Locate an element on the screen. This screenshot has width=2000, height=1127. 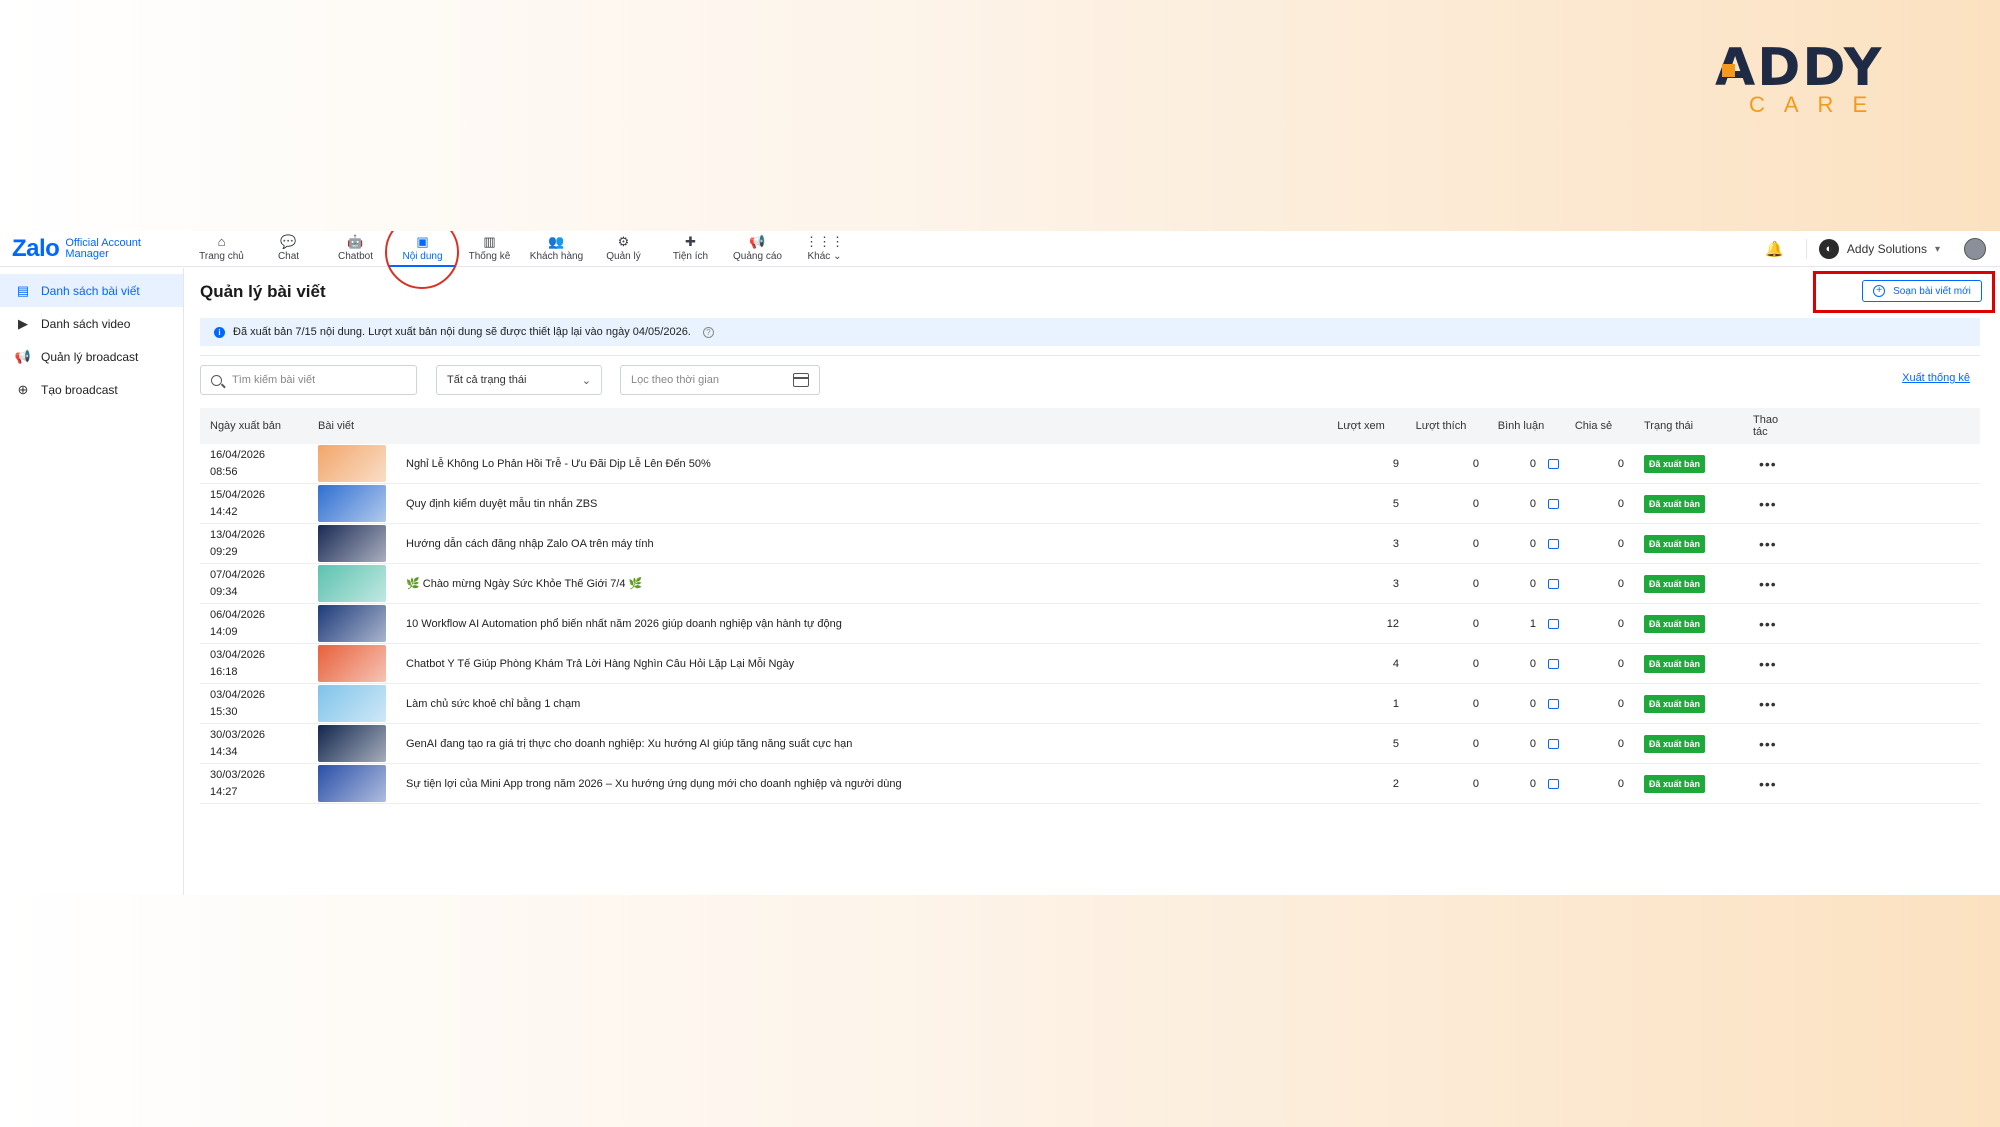
nav-item-utilities: ✚ Tiện ích is located at coordinates (690, 249).